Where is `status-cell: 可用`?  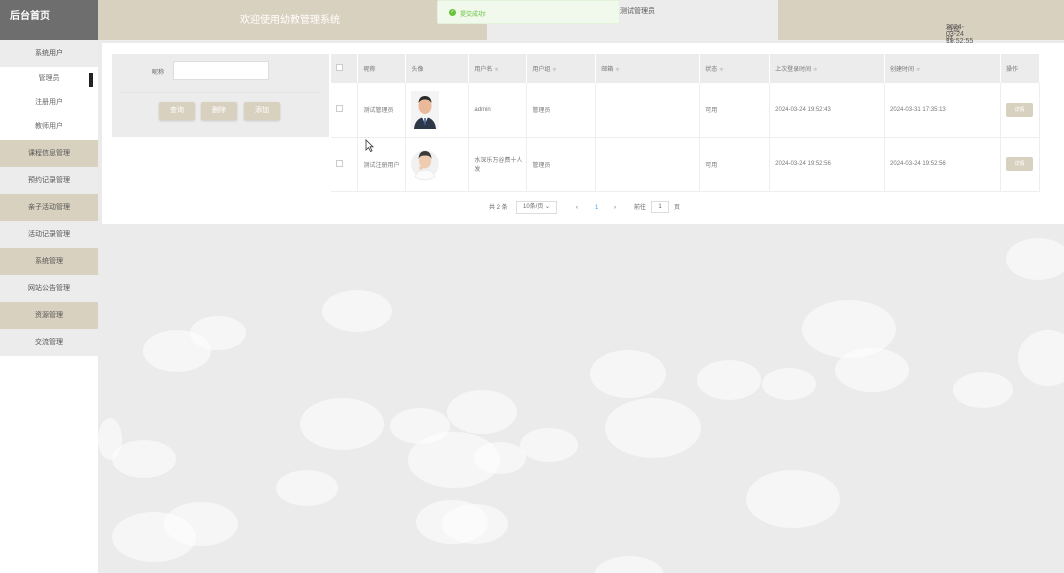
status-cell: 可用 is located at coordinates (735, 164).